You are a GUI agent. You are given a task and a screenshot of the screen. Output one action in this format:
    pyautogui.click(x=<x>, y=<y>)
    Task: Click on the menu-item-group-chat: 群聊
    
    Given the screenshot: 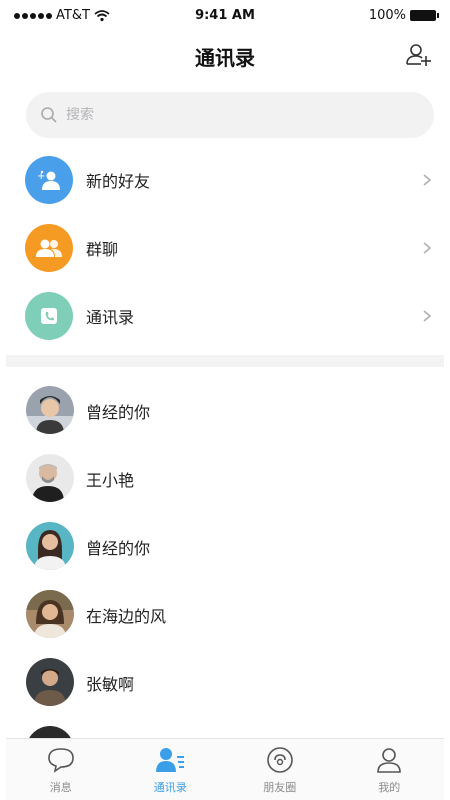 What is the action you would take?
    pyautogui.click(x=225, y=248)
    